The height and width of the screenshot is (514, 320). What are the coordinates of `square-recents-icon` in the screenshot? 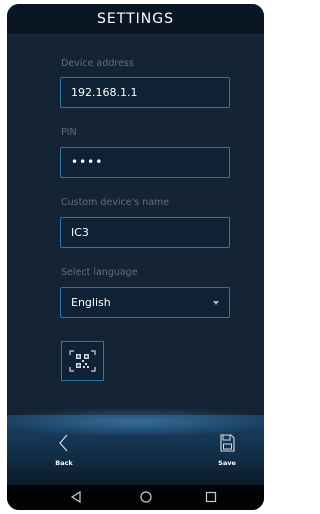 It's located at (211, 497).